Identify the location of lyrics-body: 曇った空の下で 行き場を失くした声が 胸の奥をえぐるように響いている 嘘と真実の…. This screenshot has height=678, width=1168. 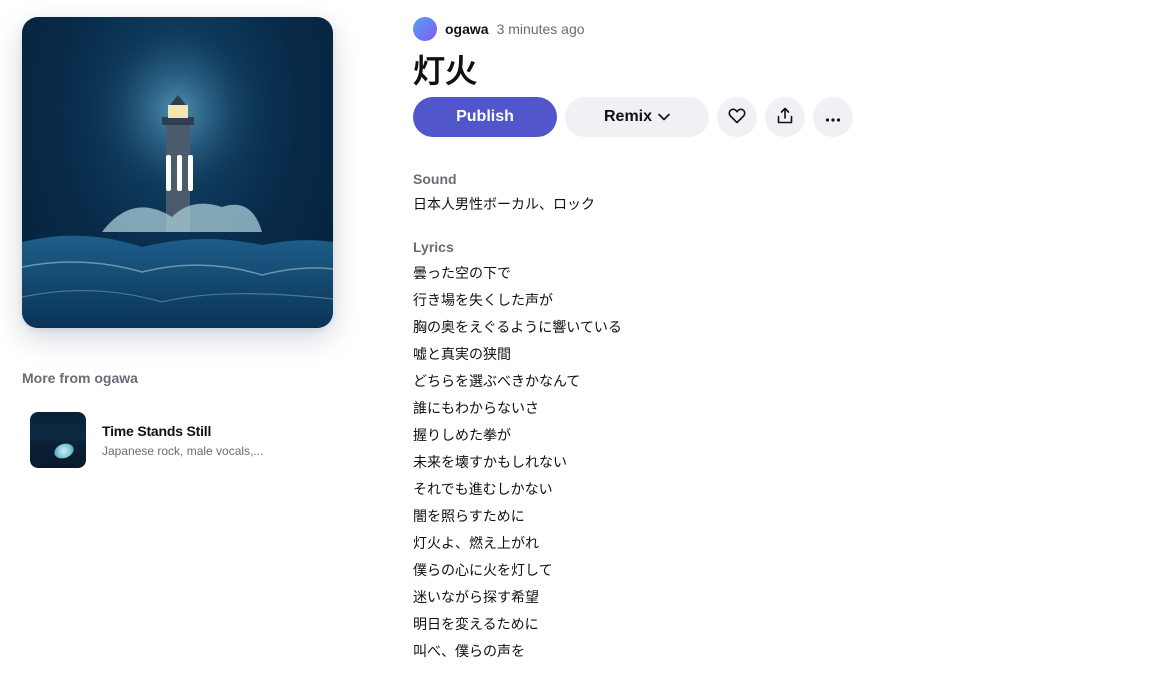
(517, 466).